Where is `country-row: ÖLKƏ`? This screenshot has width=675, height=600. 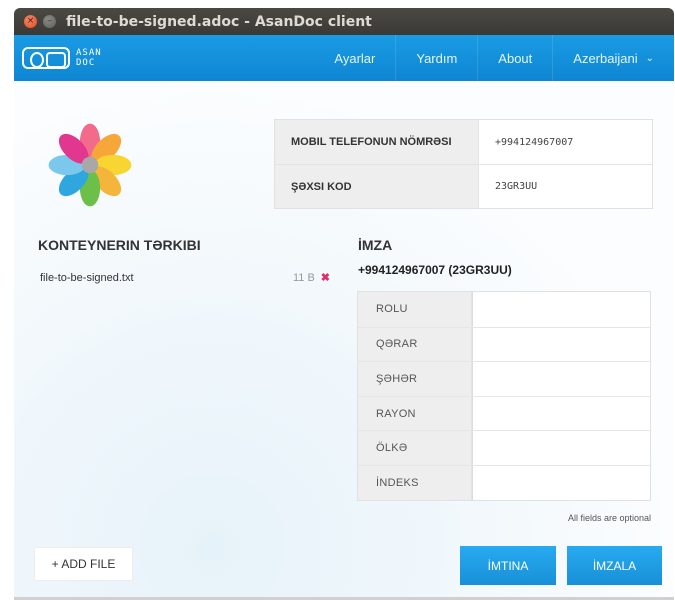 country-row: ÖLKƏ is located at coordinates (504, 447).